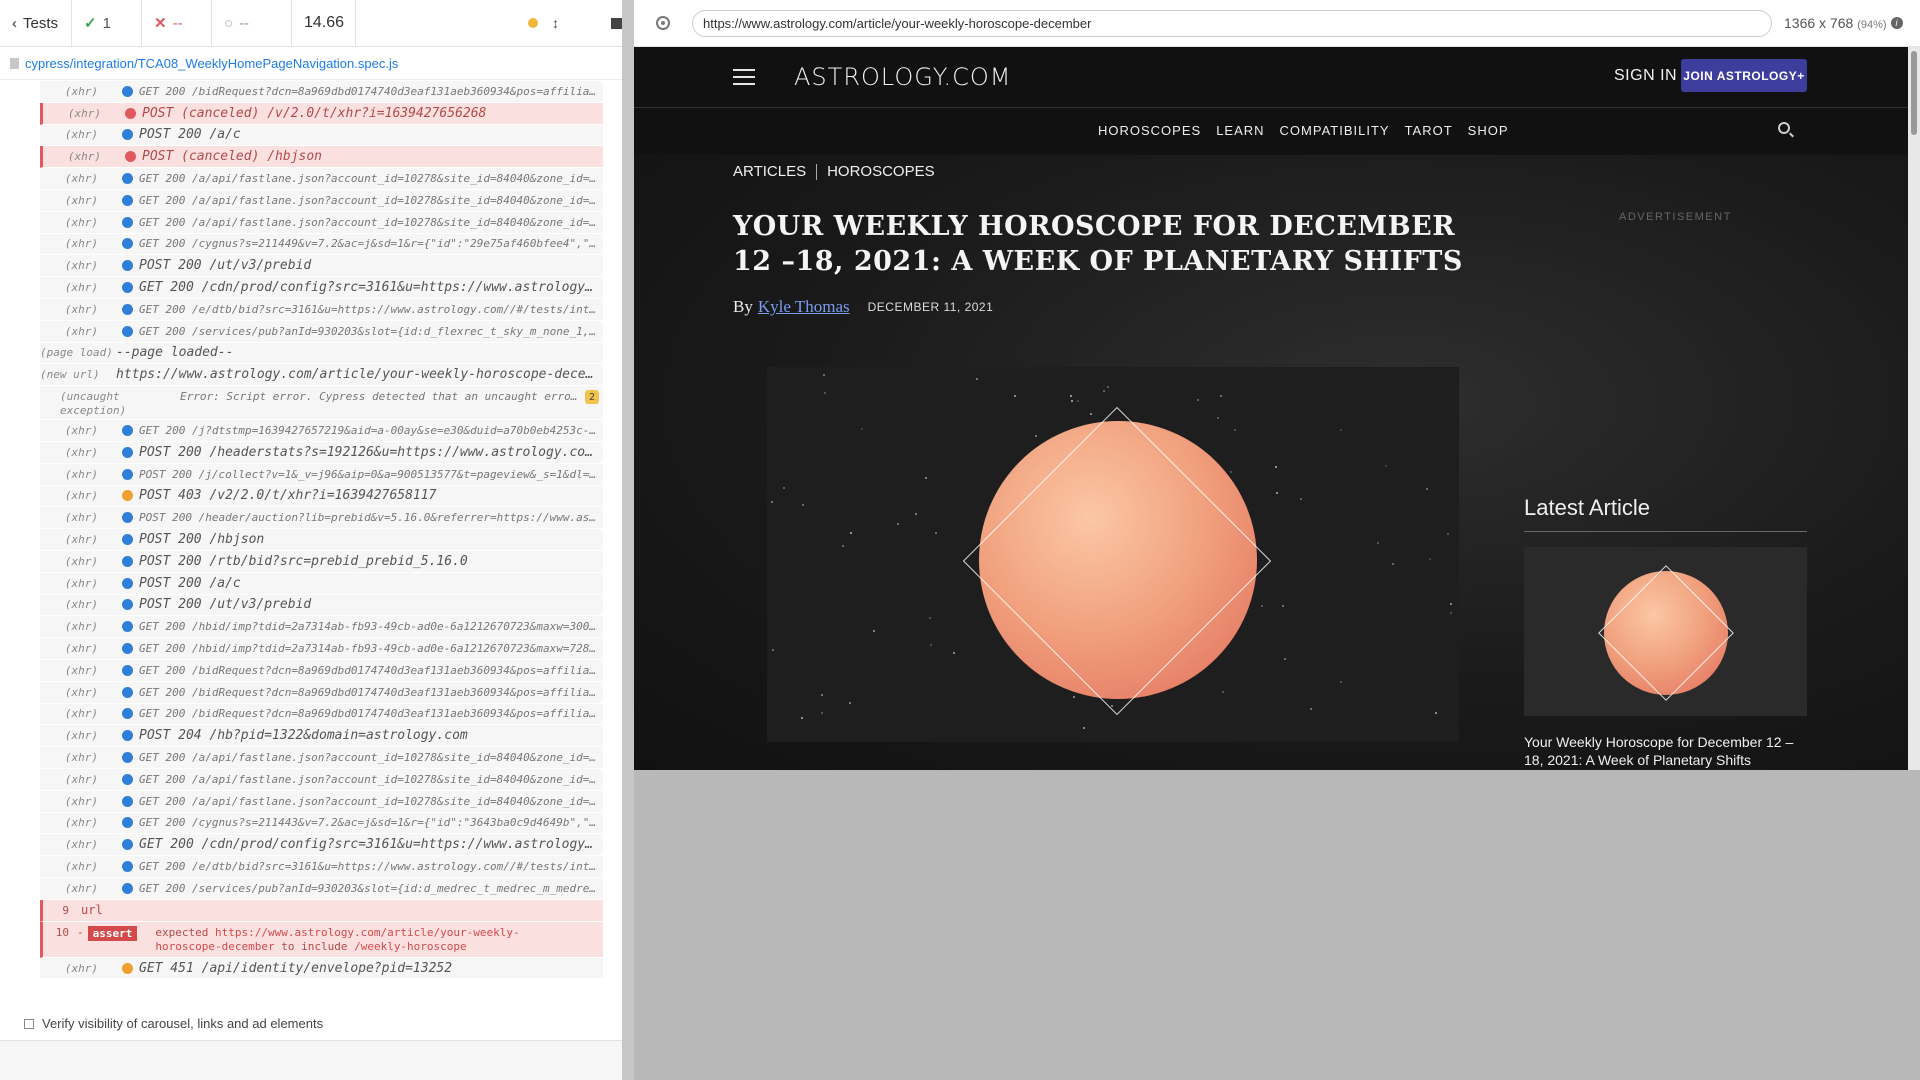  I want to click on passed-count: ✓ 1, so click(107, 23).